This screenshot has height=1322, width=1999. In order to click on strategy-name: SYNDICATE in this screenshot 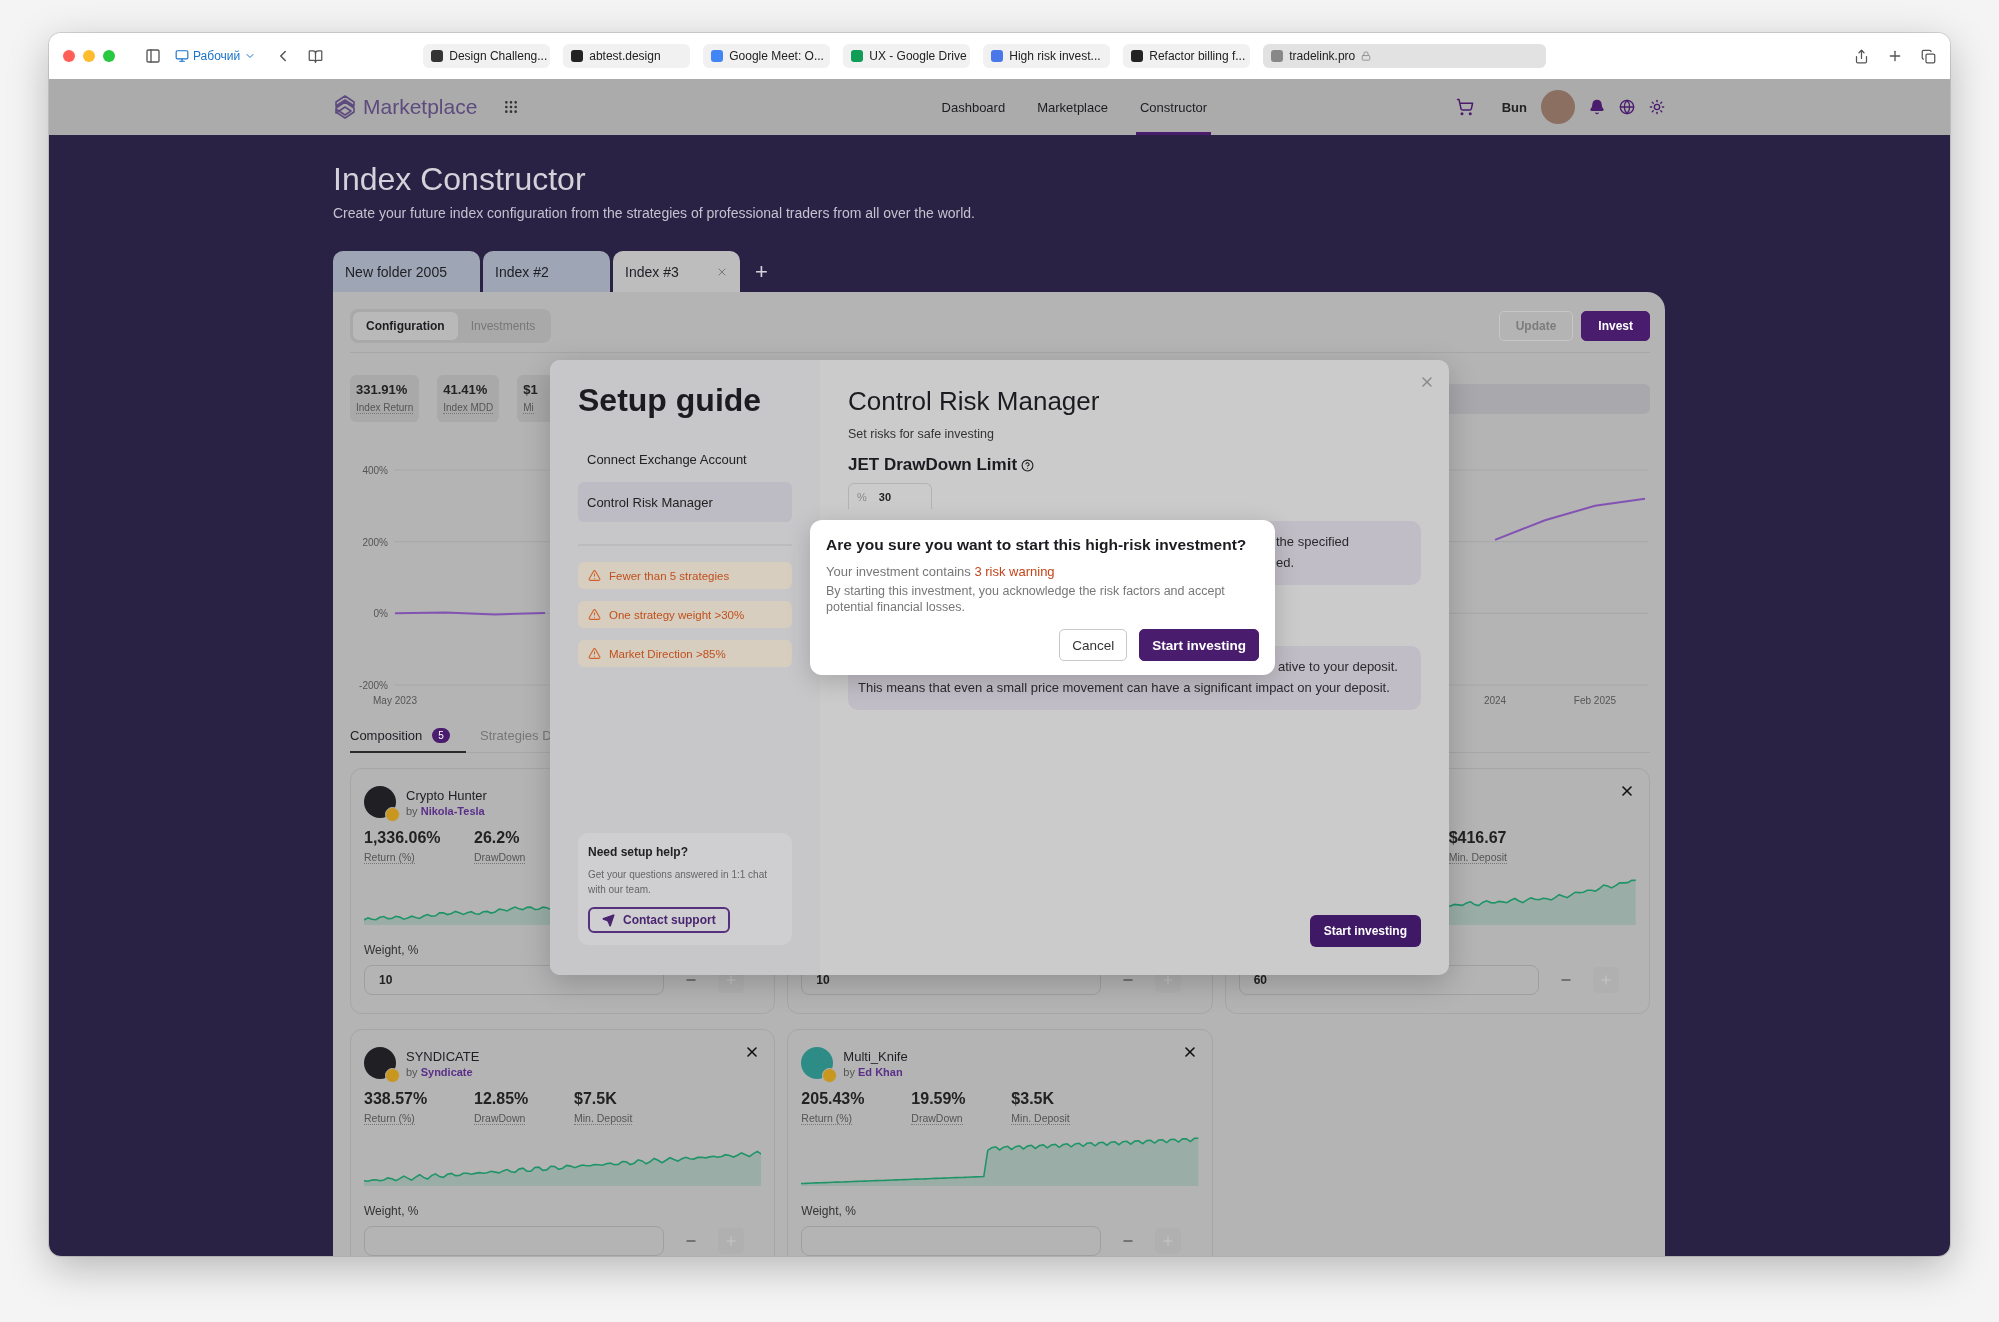, I will do `click(443, 1056)`.